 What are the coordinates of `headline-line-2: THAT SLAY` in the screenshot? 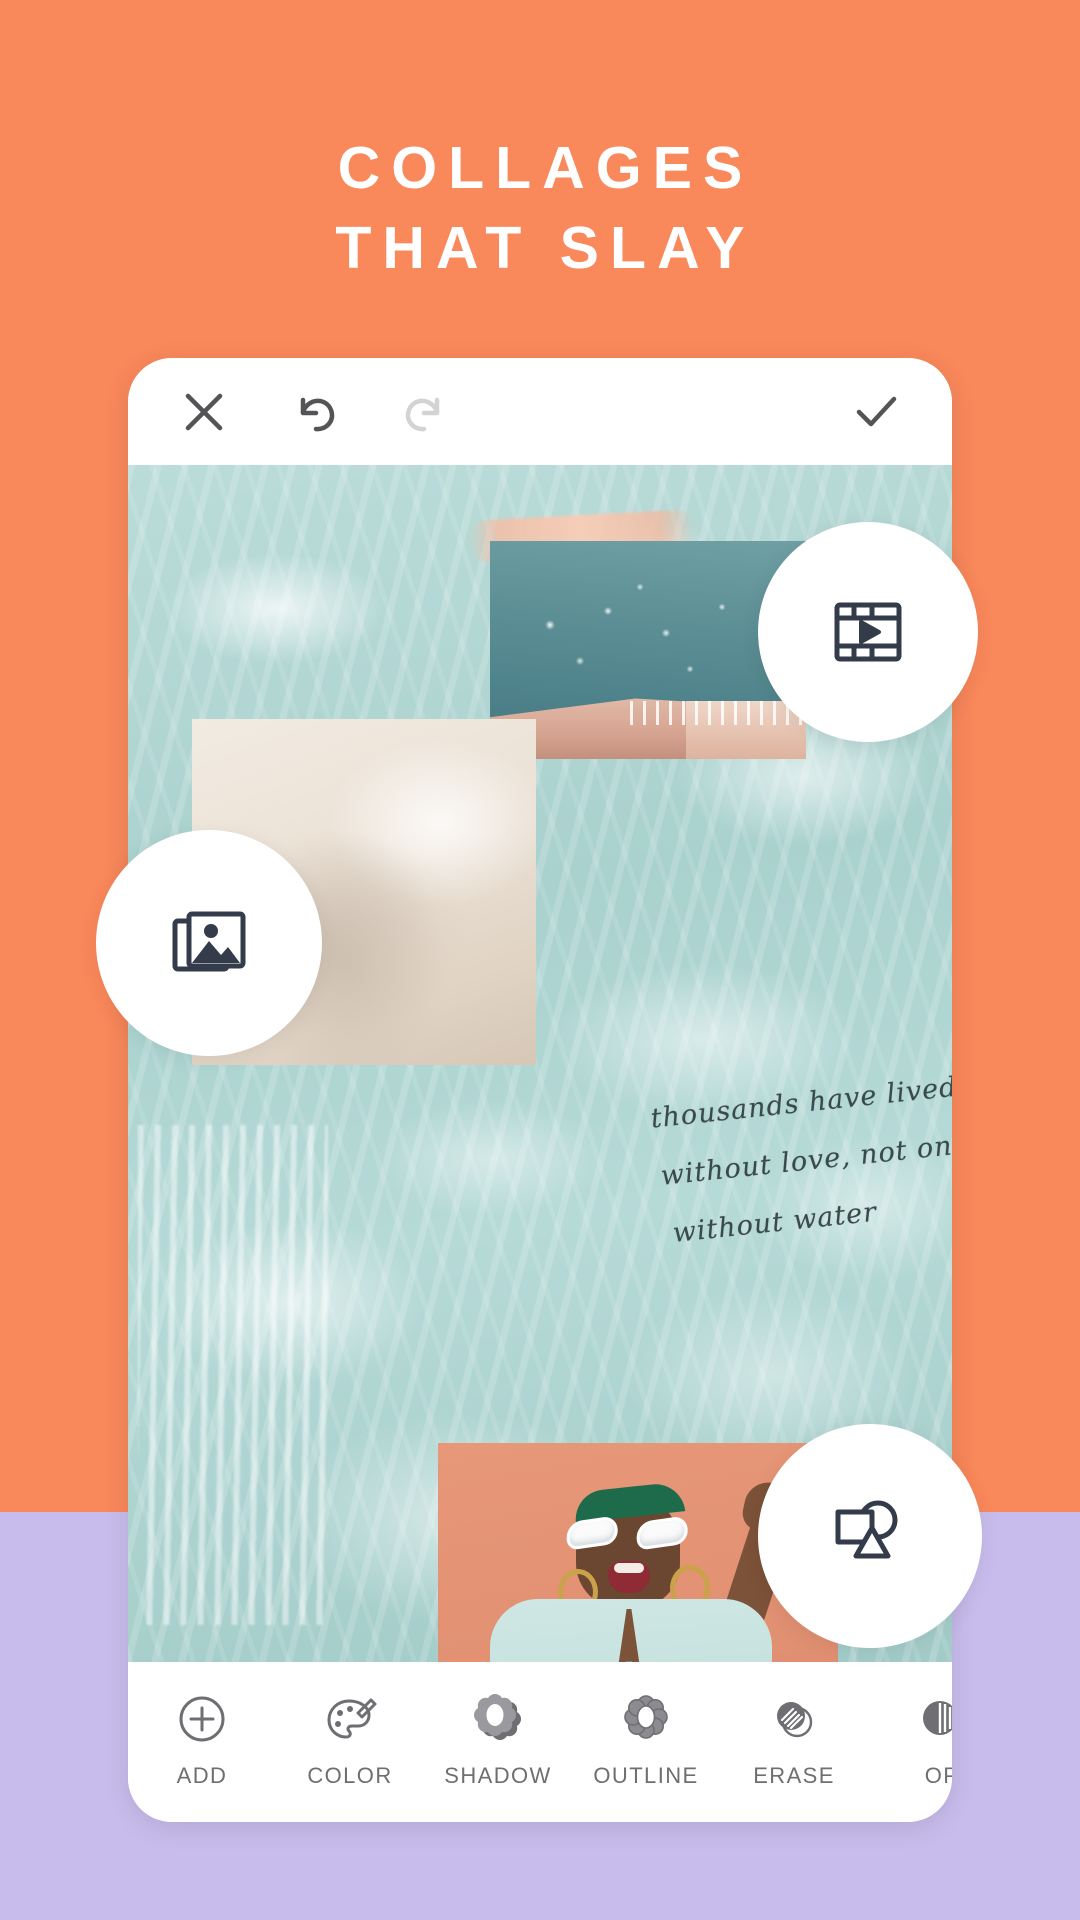 It's located at (545, 248).